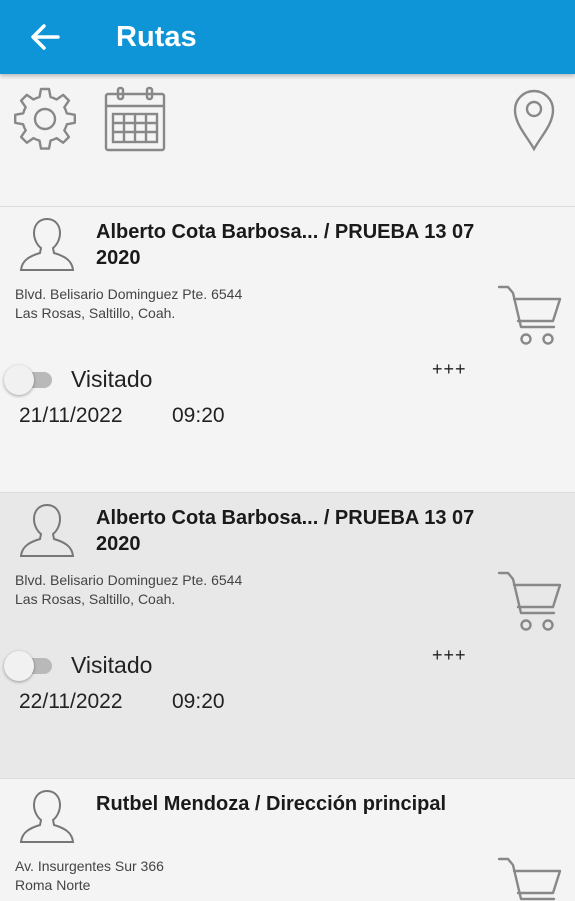 The width and height of the screenshot is (575, 901). I want to click on calendar-icon, so click(135, 119).